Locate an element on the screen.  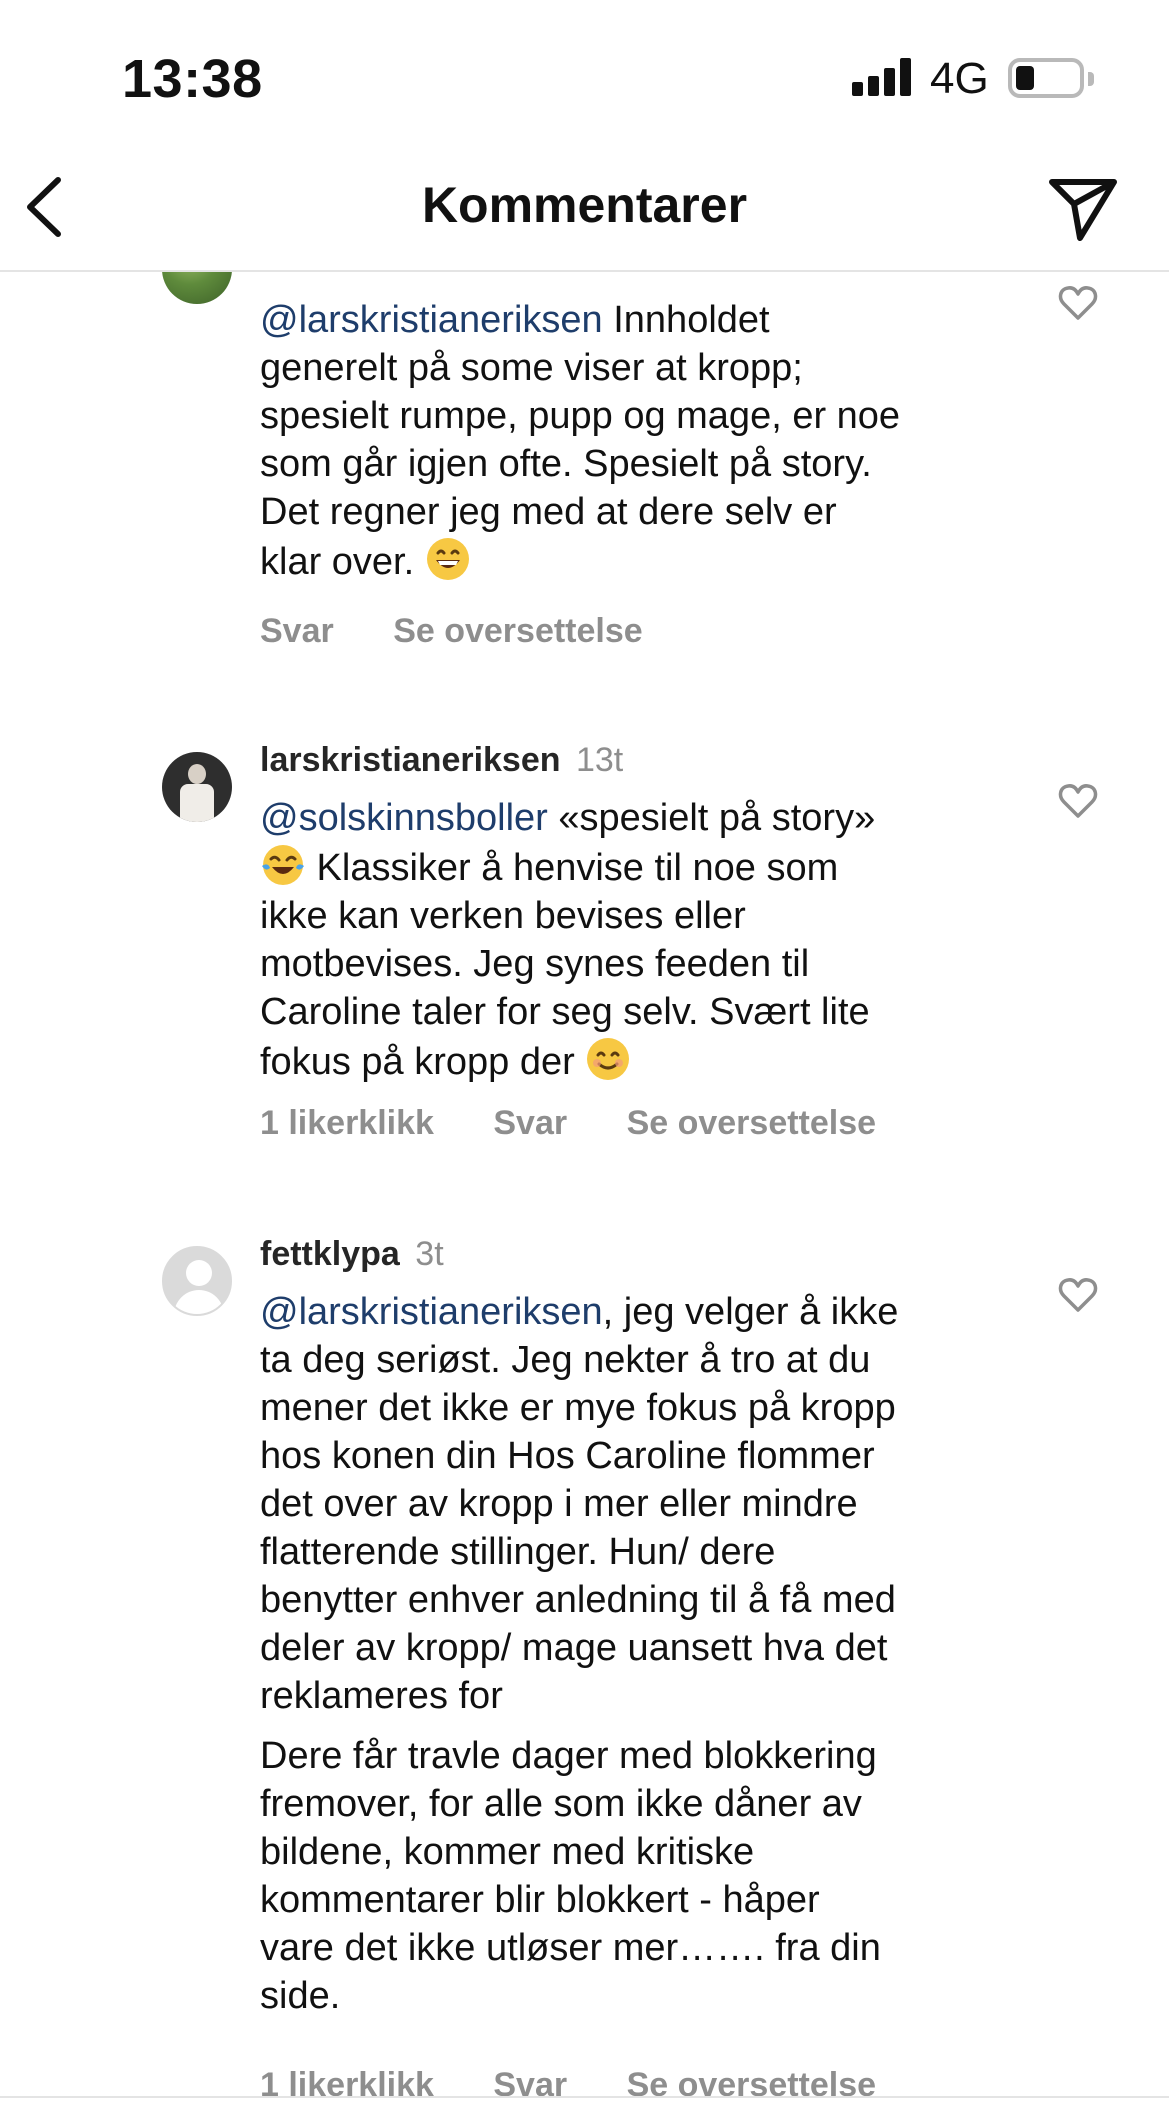
signal-icon is located at coordinates (883, 77).